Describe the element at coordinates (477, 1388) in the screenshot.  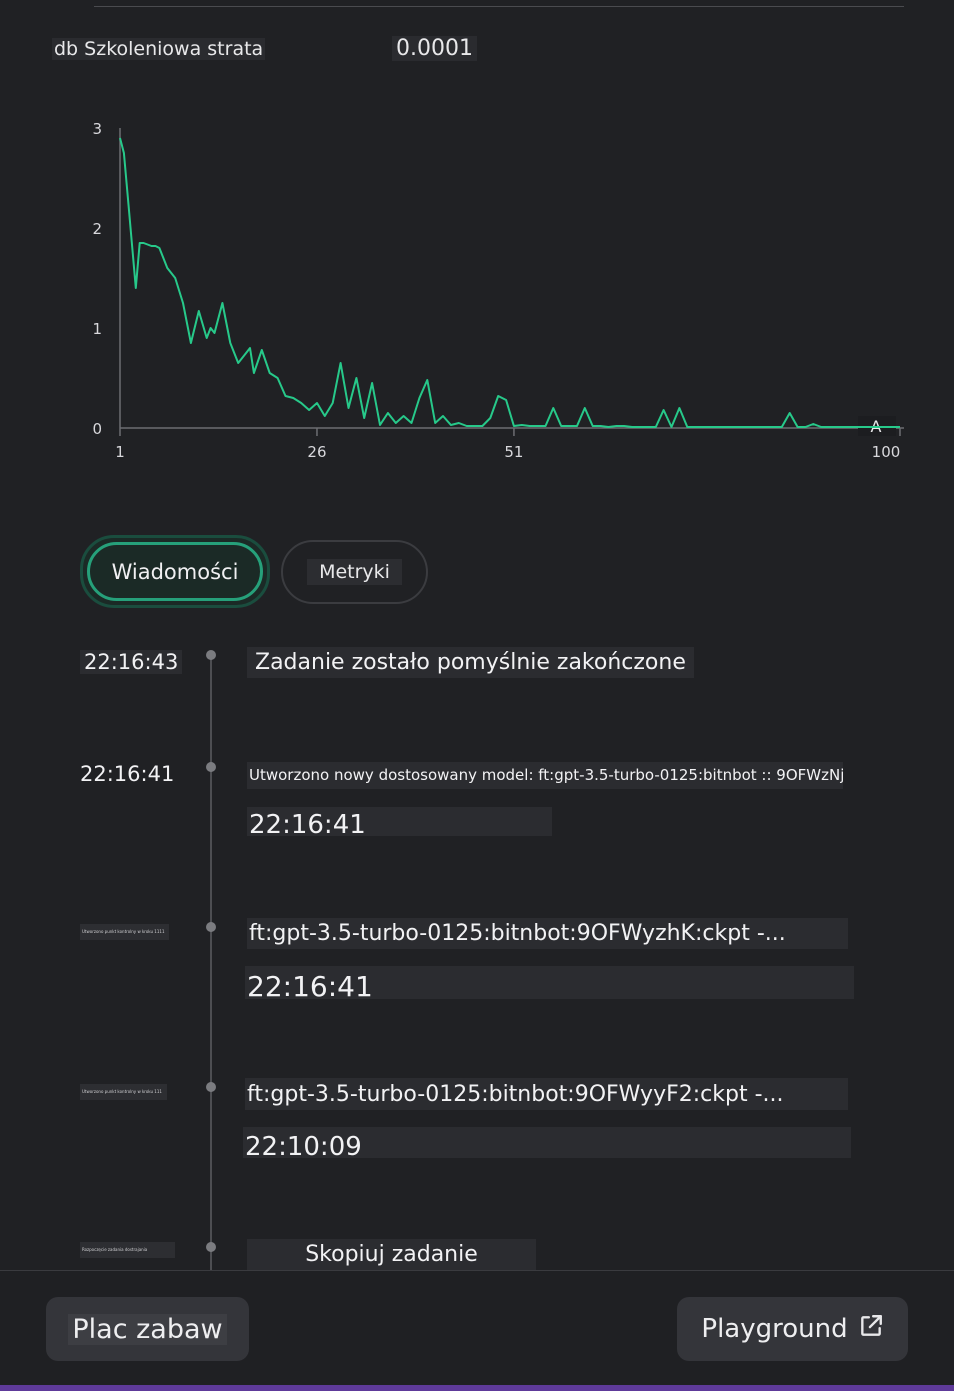
I see `footer-accent` at that location.